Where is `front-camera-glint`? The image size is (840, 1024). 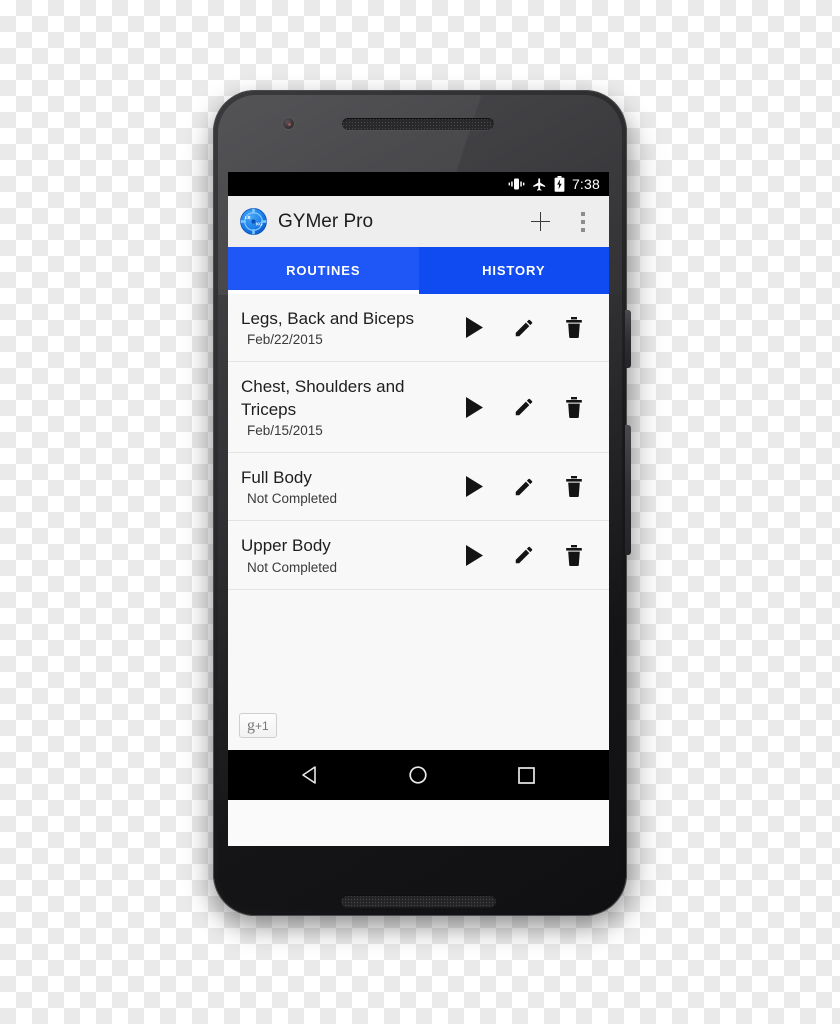 front-camera-glint is located at coordinates (289, 124).